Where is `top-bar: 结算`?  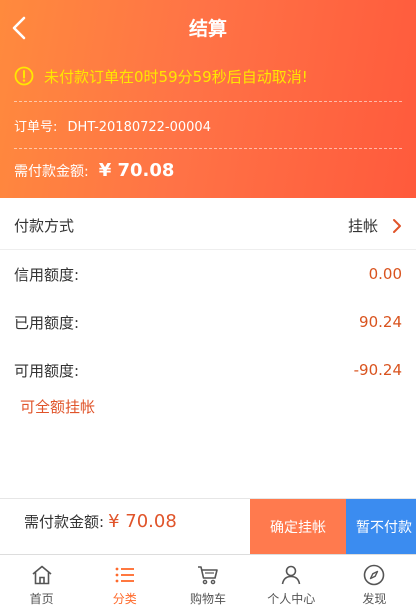 top-bar: 结算 is located at coordinates (208, 28).